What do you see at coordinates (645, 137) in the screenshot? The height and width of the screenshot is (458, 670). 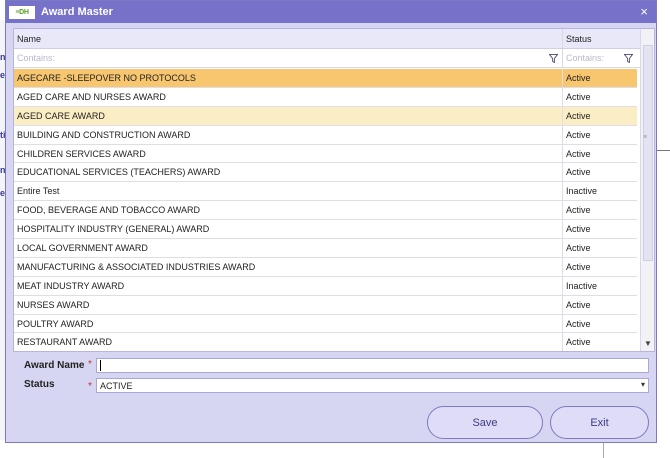 I see `grip-icon: ≡` at bounding box center [645, 137].